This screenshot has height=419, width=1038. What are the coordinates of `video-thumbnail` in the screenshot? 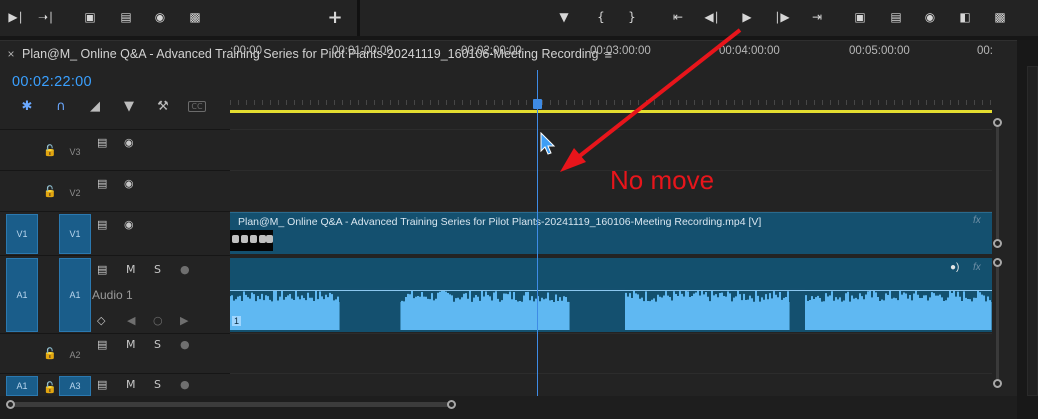 It's located at (251, 240).